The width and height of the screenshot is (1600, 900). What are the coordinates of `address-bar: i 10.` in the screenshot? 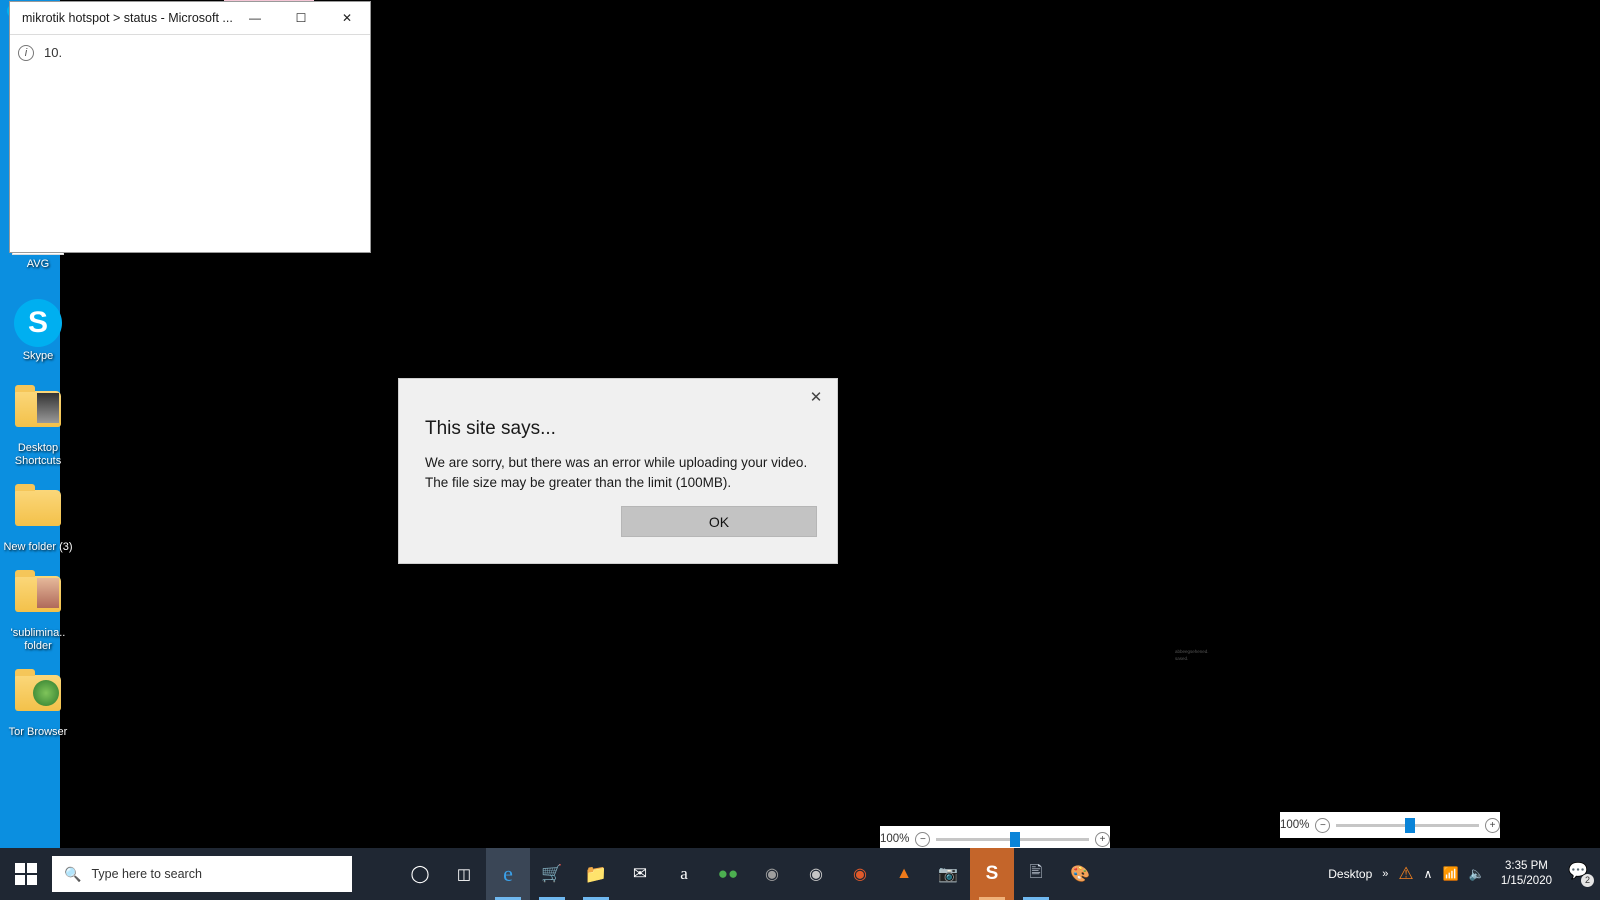 It's located at (190, 52).